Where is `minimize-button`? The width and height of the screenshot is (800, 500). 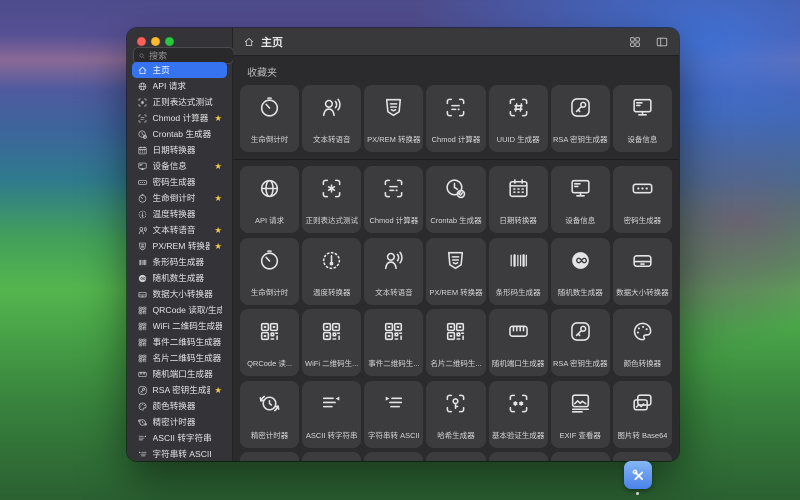 minimize-button is located at coordinates (155, 41).